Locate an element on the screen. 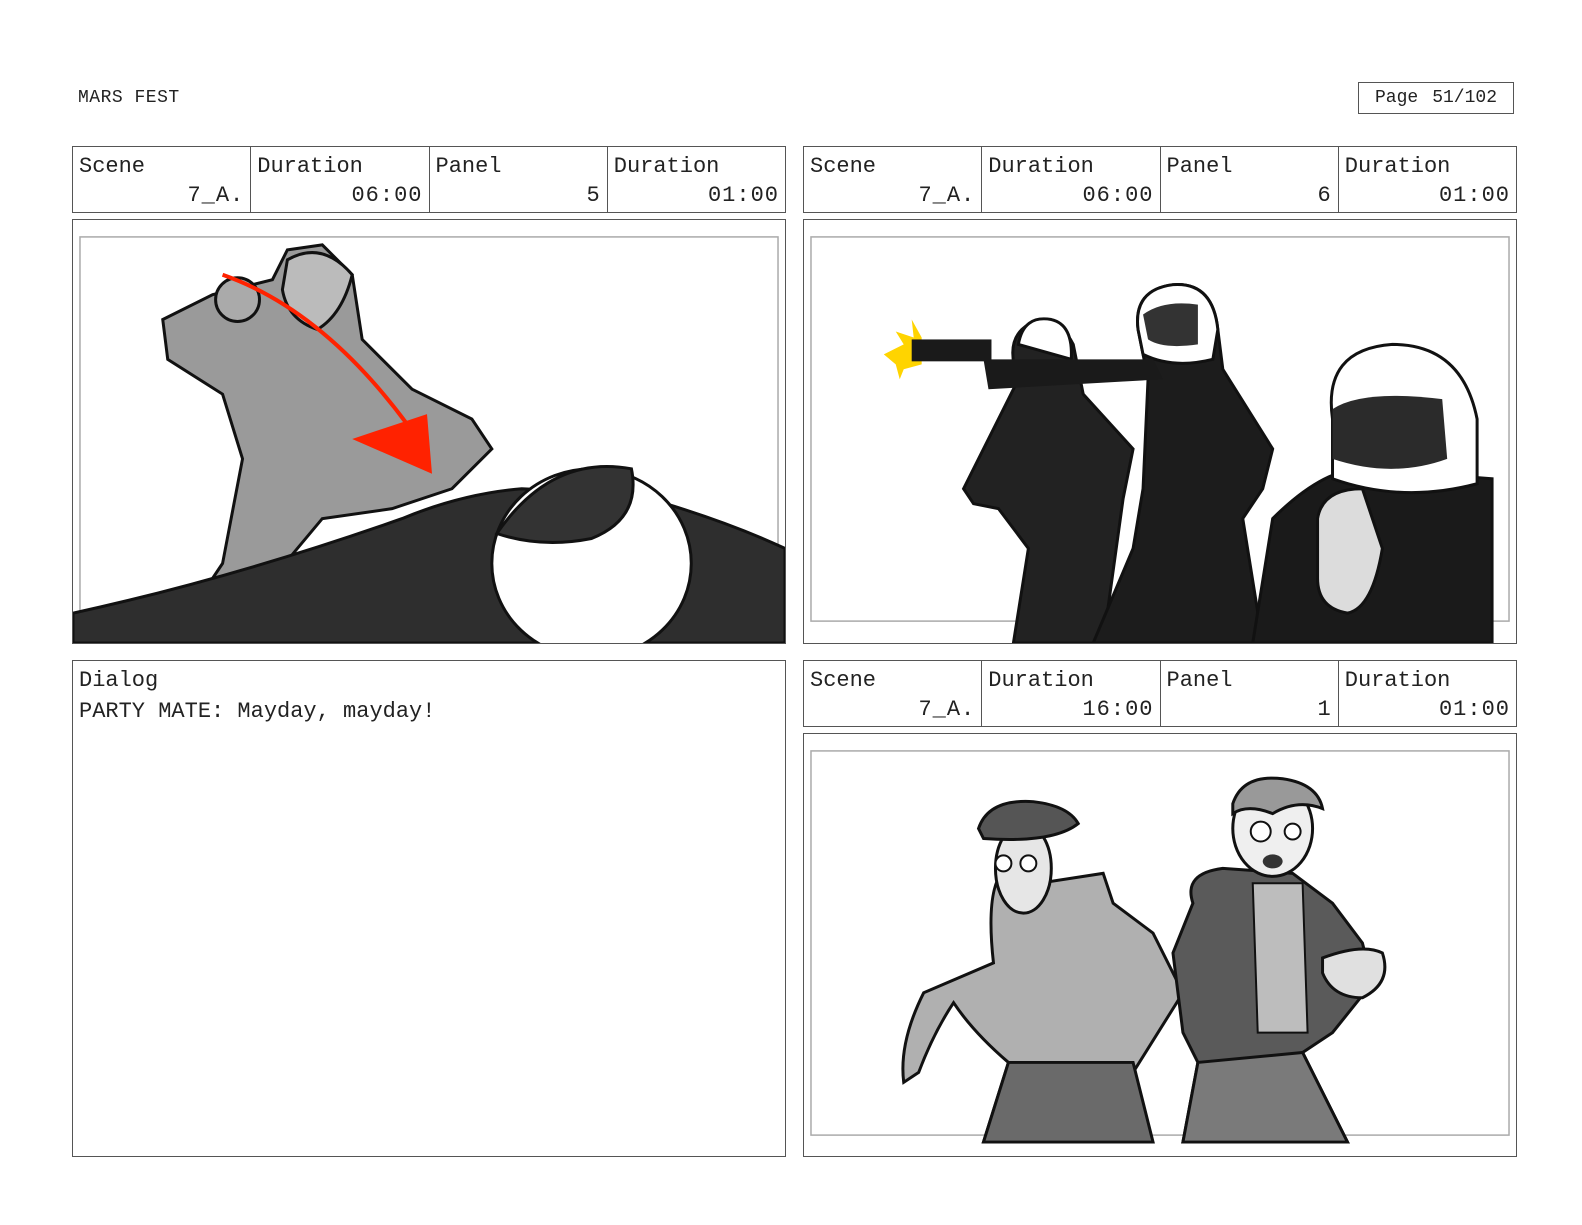 This screenshot has height=1225, width=1582. panel-cell: Panel 1 is located at coordinates (1250, 693).